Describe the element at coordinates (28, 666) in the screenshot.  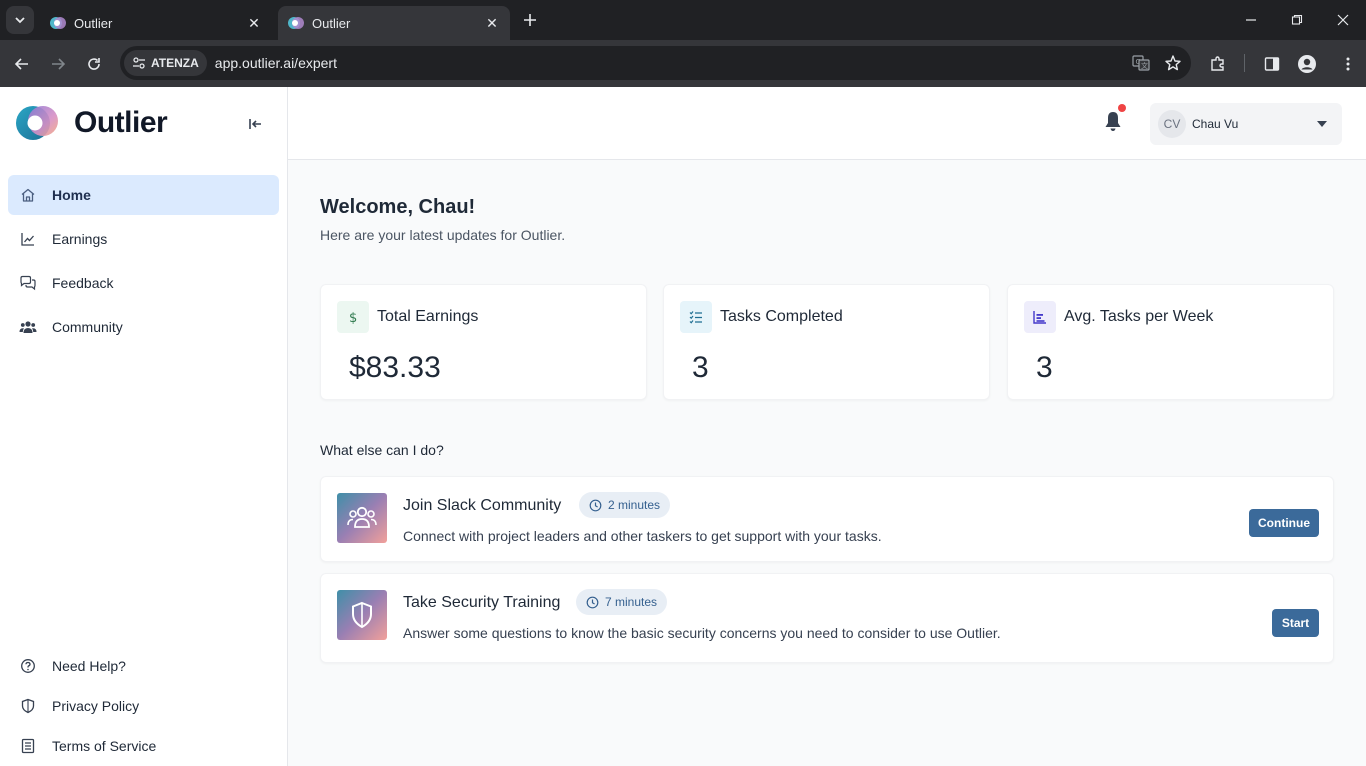
I see `help-circle-icon` at that location.